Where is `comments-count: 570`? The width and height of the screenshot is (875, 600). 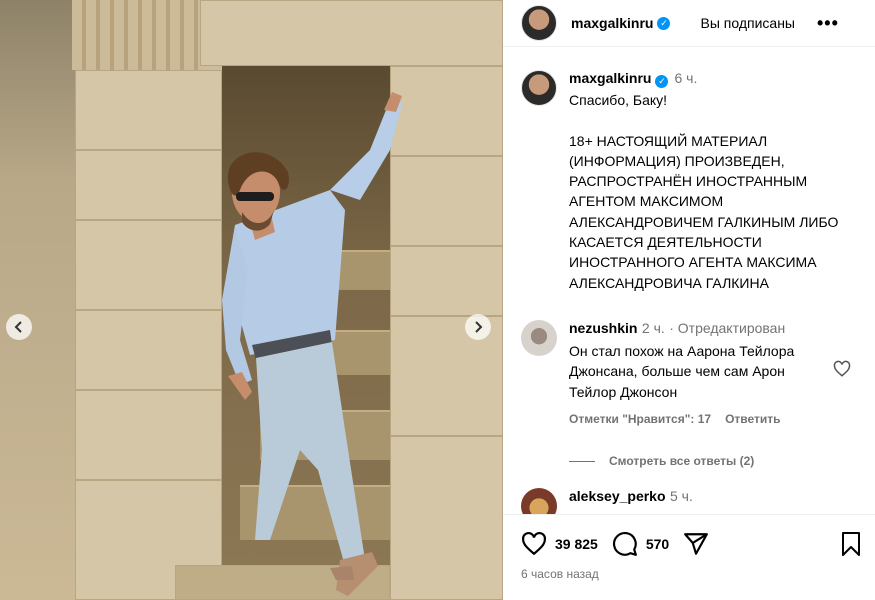
comments-count: 570 is located at coordinates (657, 544).